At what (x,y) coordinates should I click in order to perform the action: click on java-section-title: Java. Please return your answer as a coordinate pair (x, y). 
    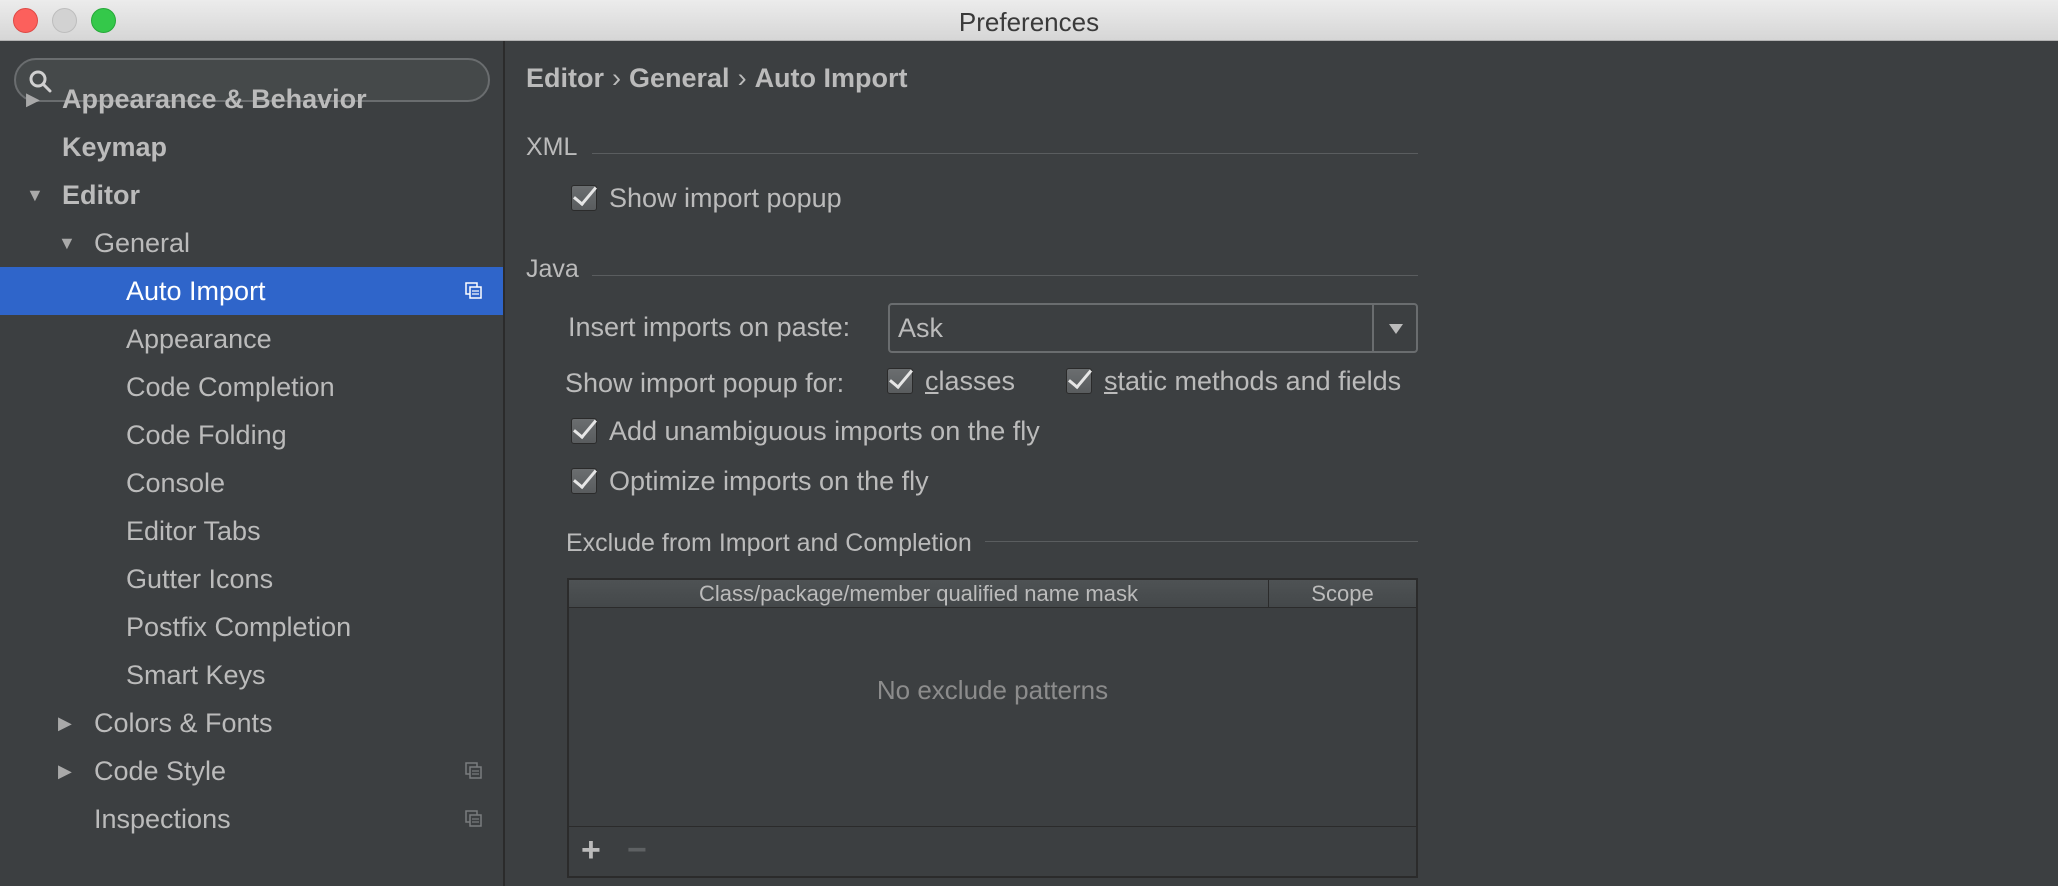
    Looking at the image, I should click on (552, 269).